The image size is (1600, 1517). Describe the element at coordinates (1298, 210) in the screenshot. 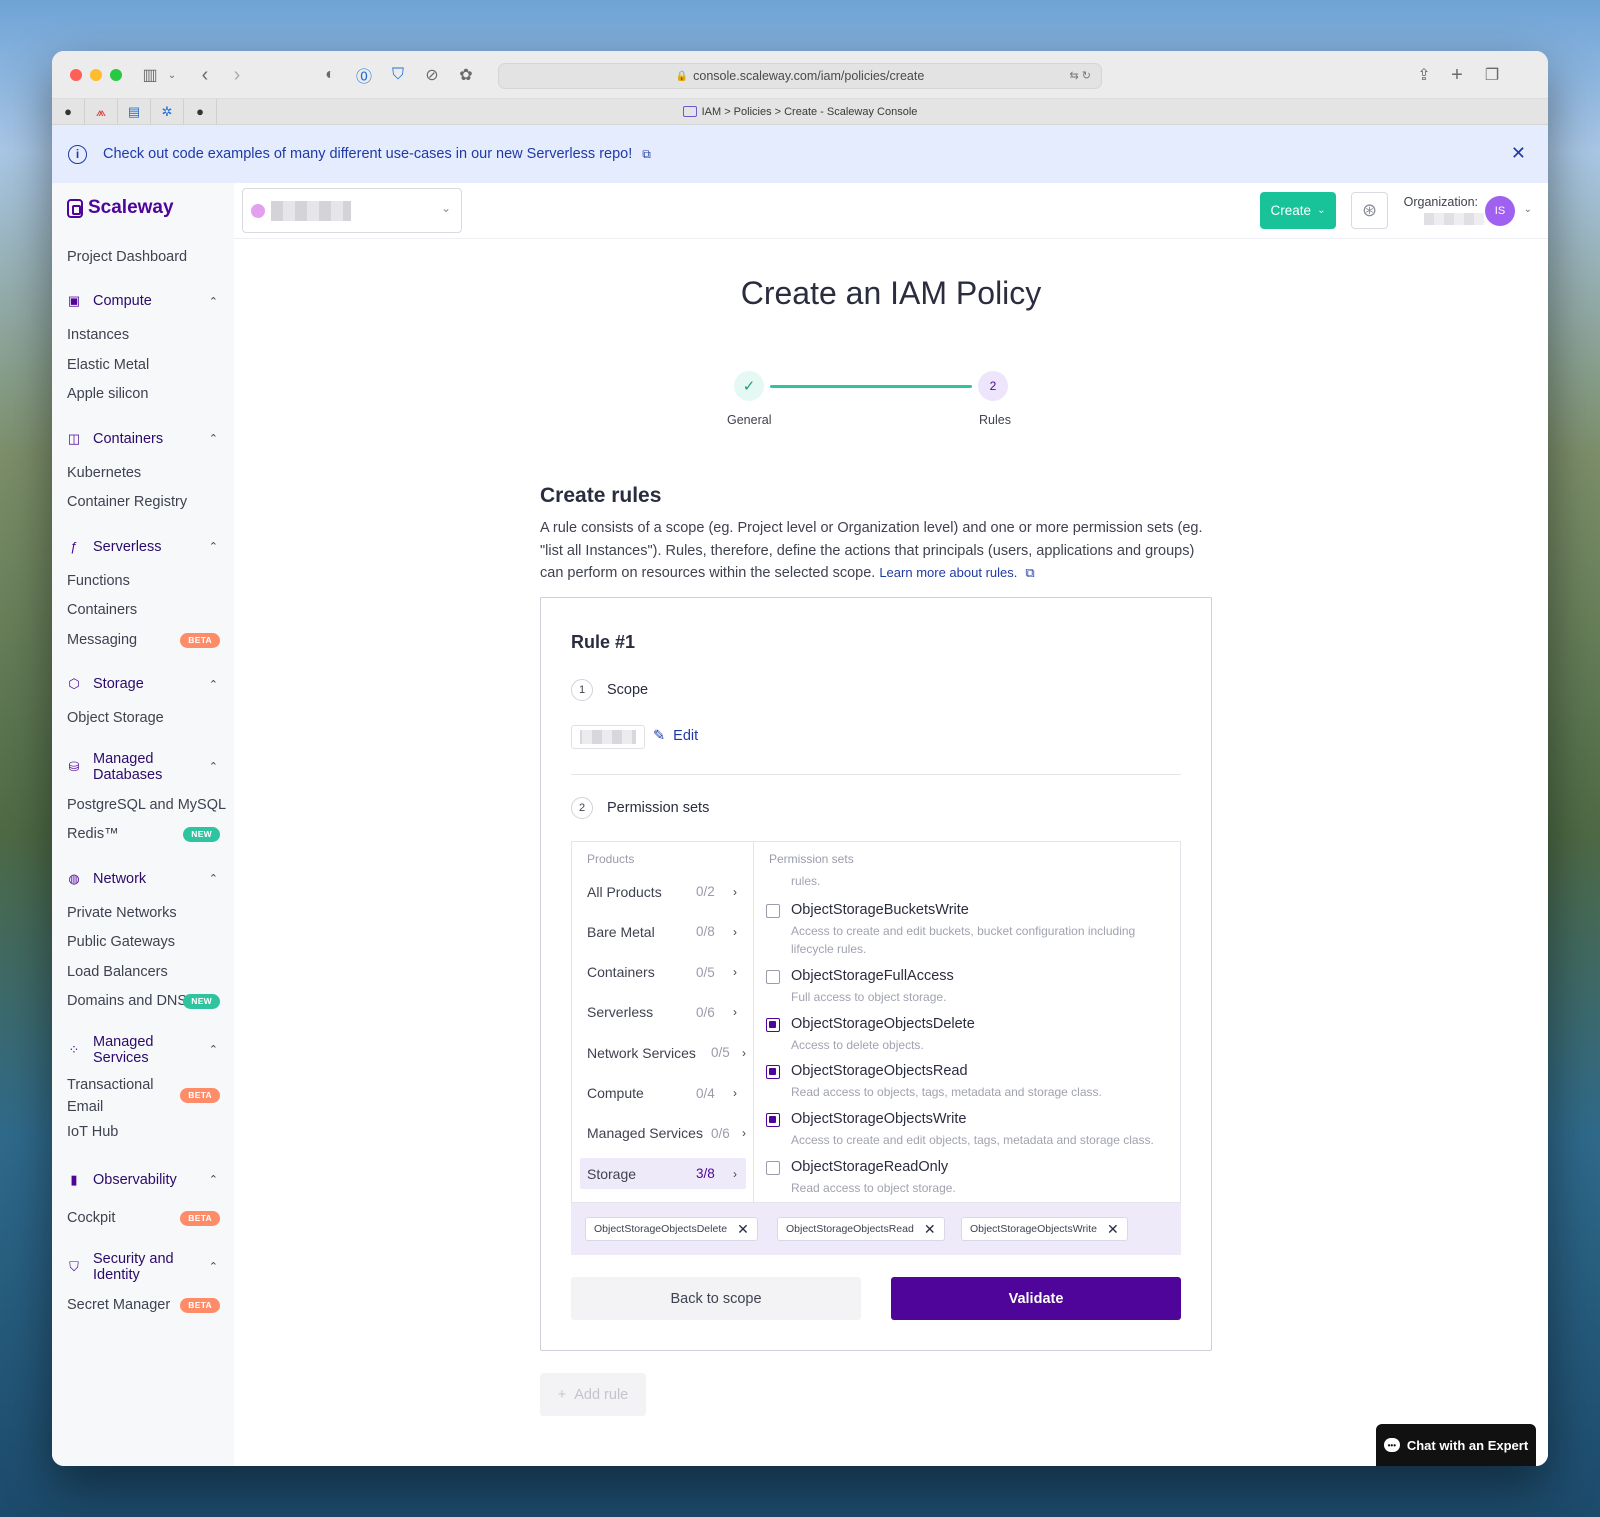

I see `create-button: Create ⌄` at that location.